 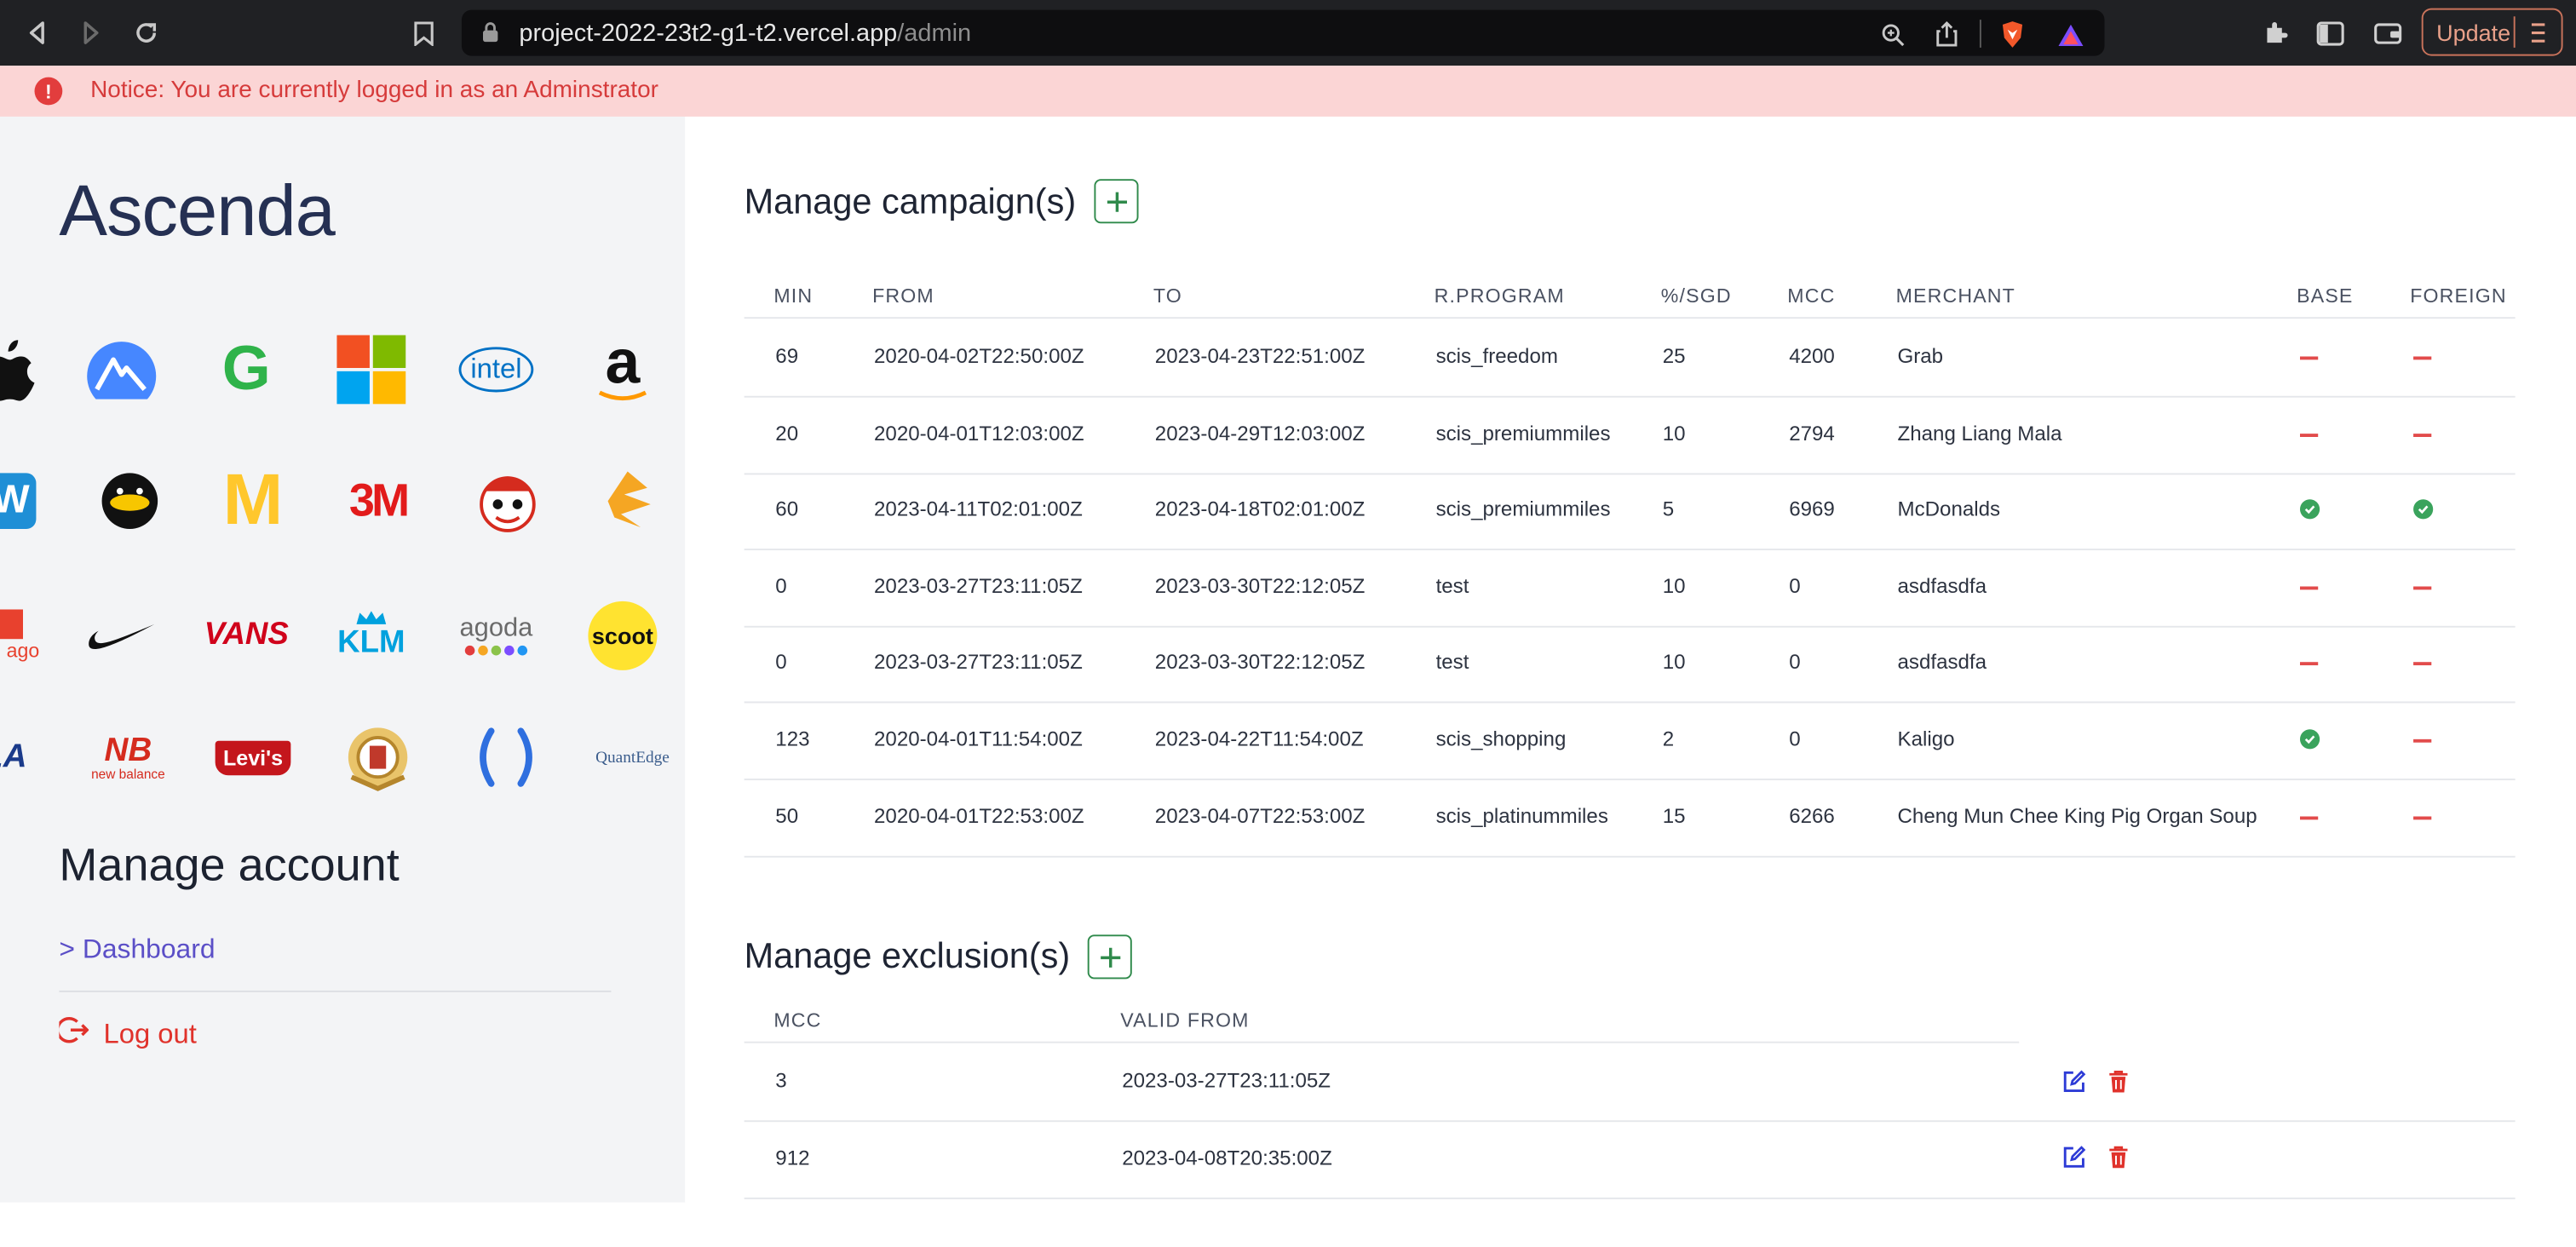 What do you see at coordinates (2473, 33) in the screenshot?
I see `update-label: Update` at bounding box center [2473, 33].